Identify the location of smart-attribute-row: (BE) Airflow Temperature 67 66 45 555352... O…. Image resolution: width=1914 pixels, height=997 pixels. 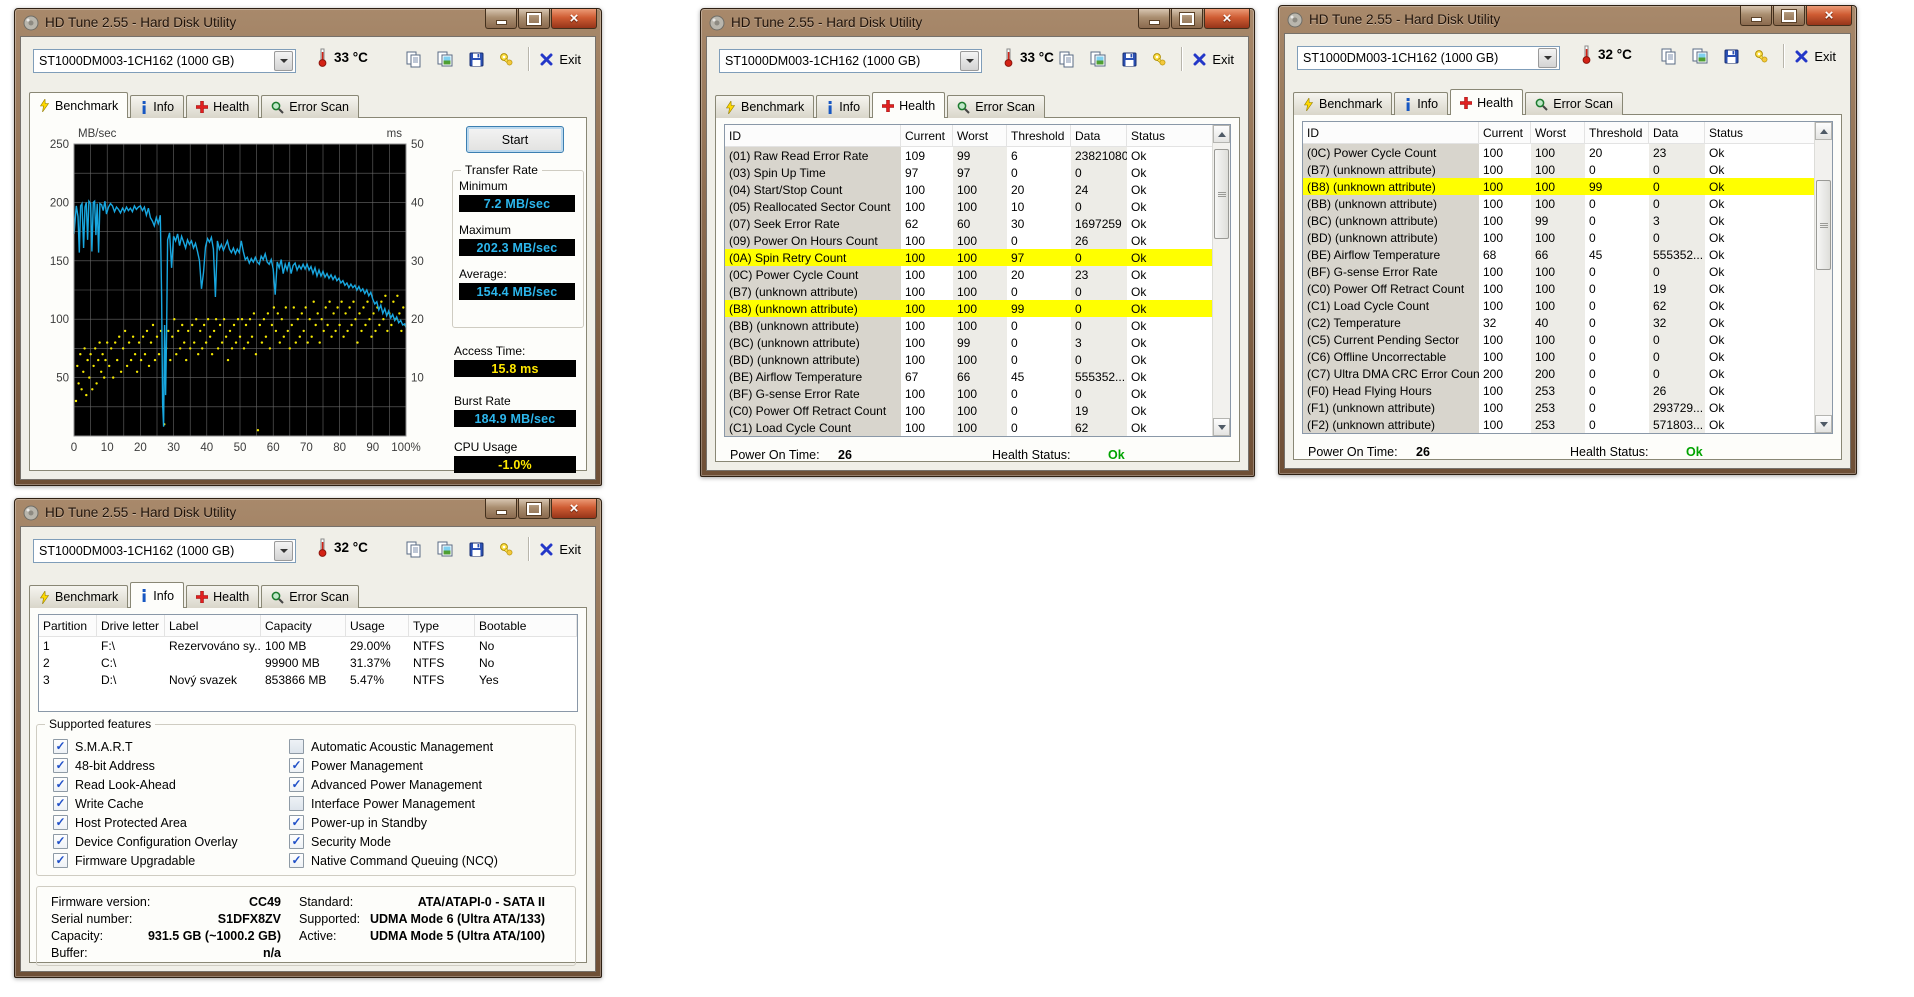
(977, 376).